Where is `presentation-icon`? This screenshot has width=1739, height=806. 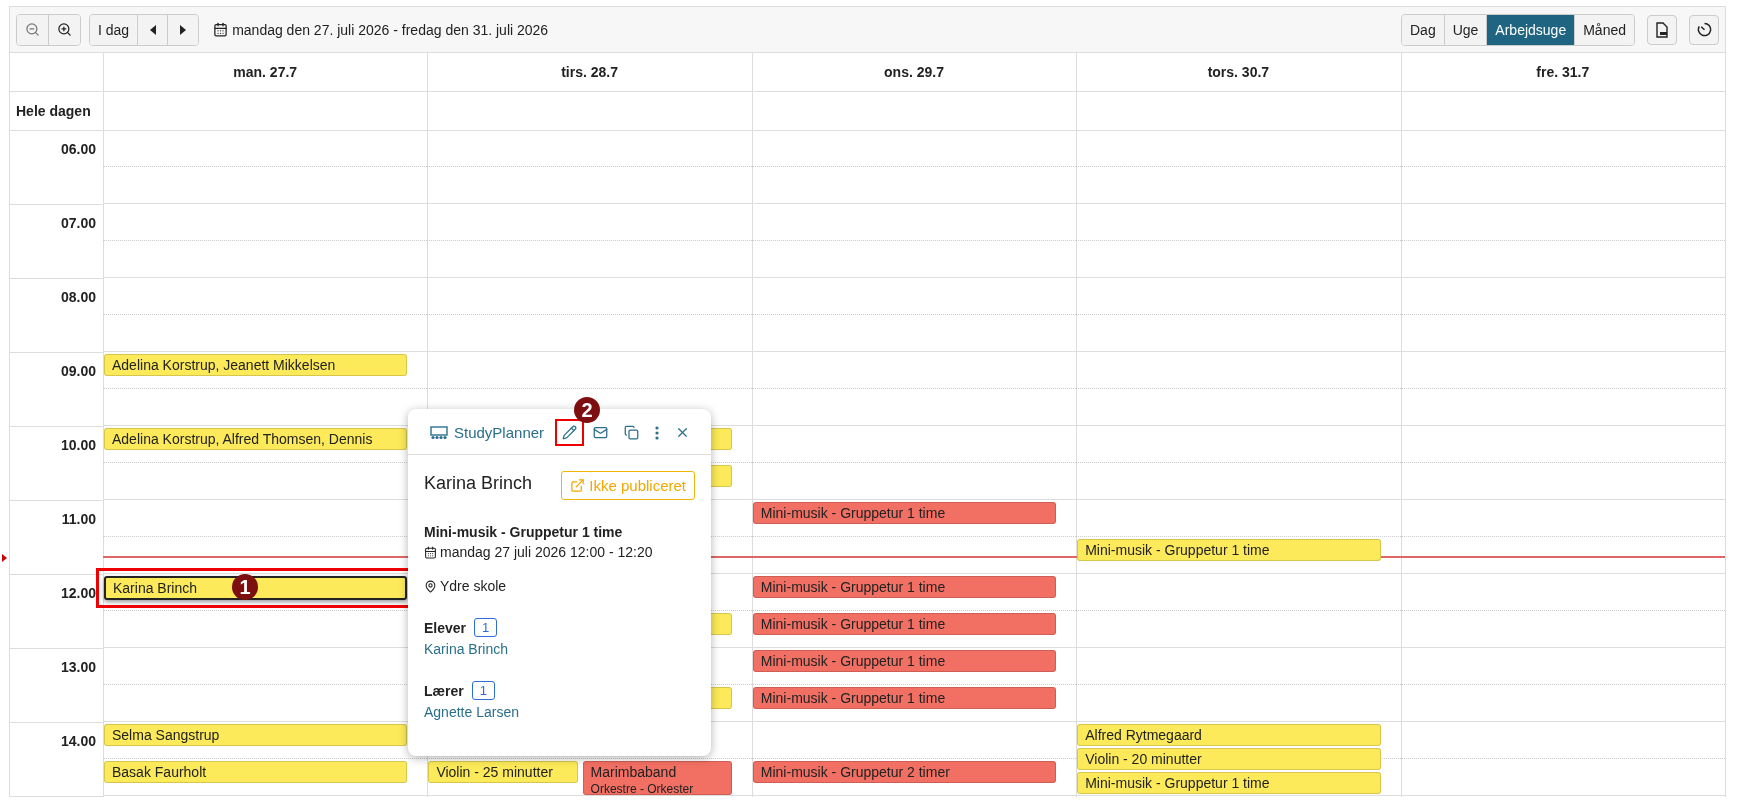 presentation-icon is located at coordinates (439, 432).